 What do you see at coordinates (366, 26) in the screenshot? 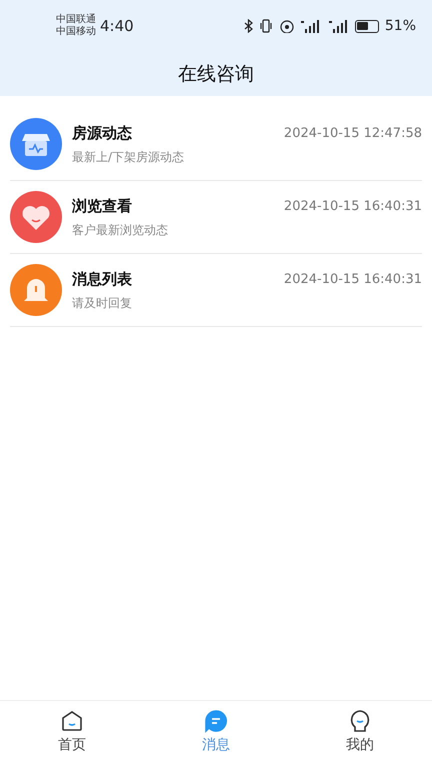
I see `battery-icon` at bounding box center [366, 26].